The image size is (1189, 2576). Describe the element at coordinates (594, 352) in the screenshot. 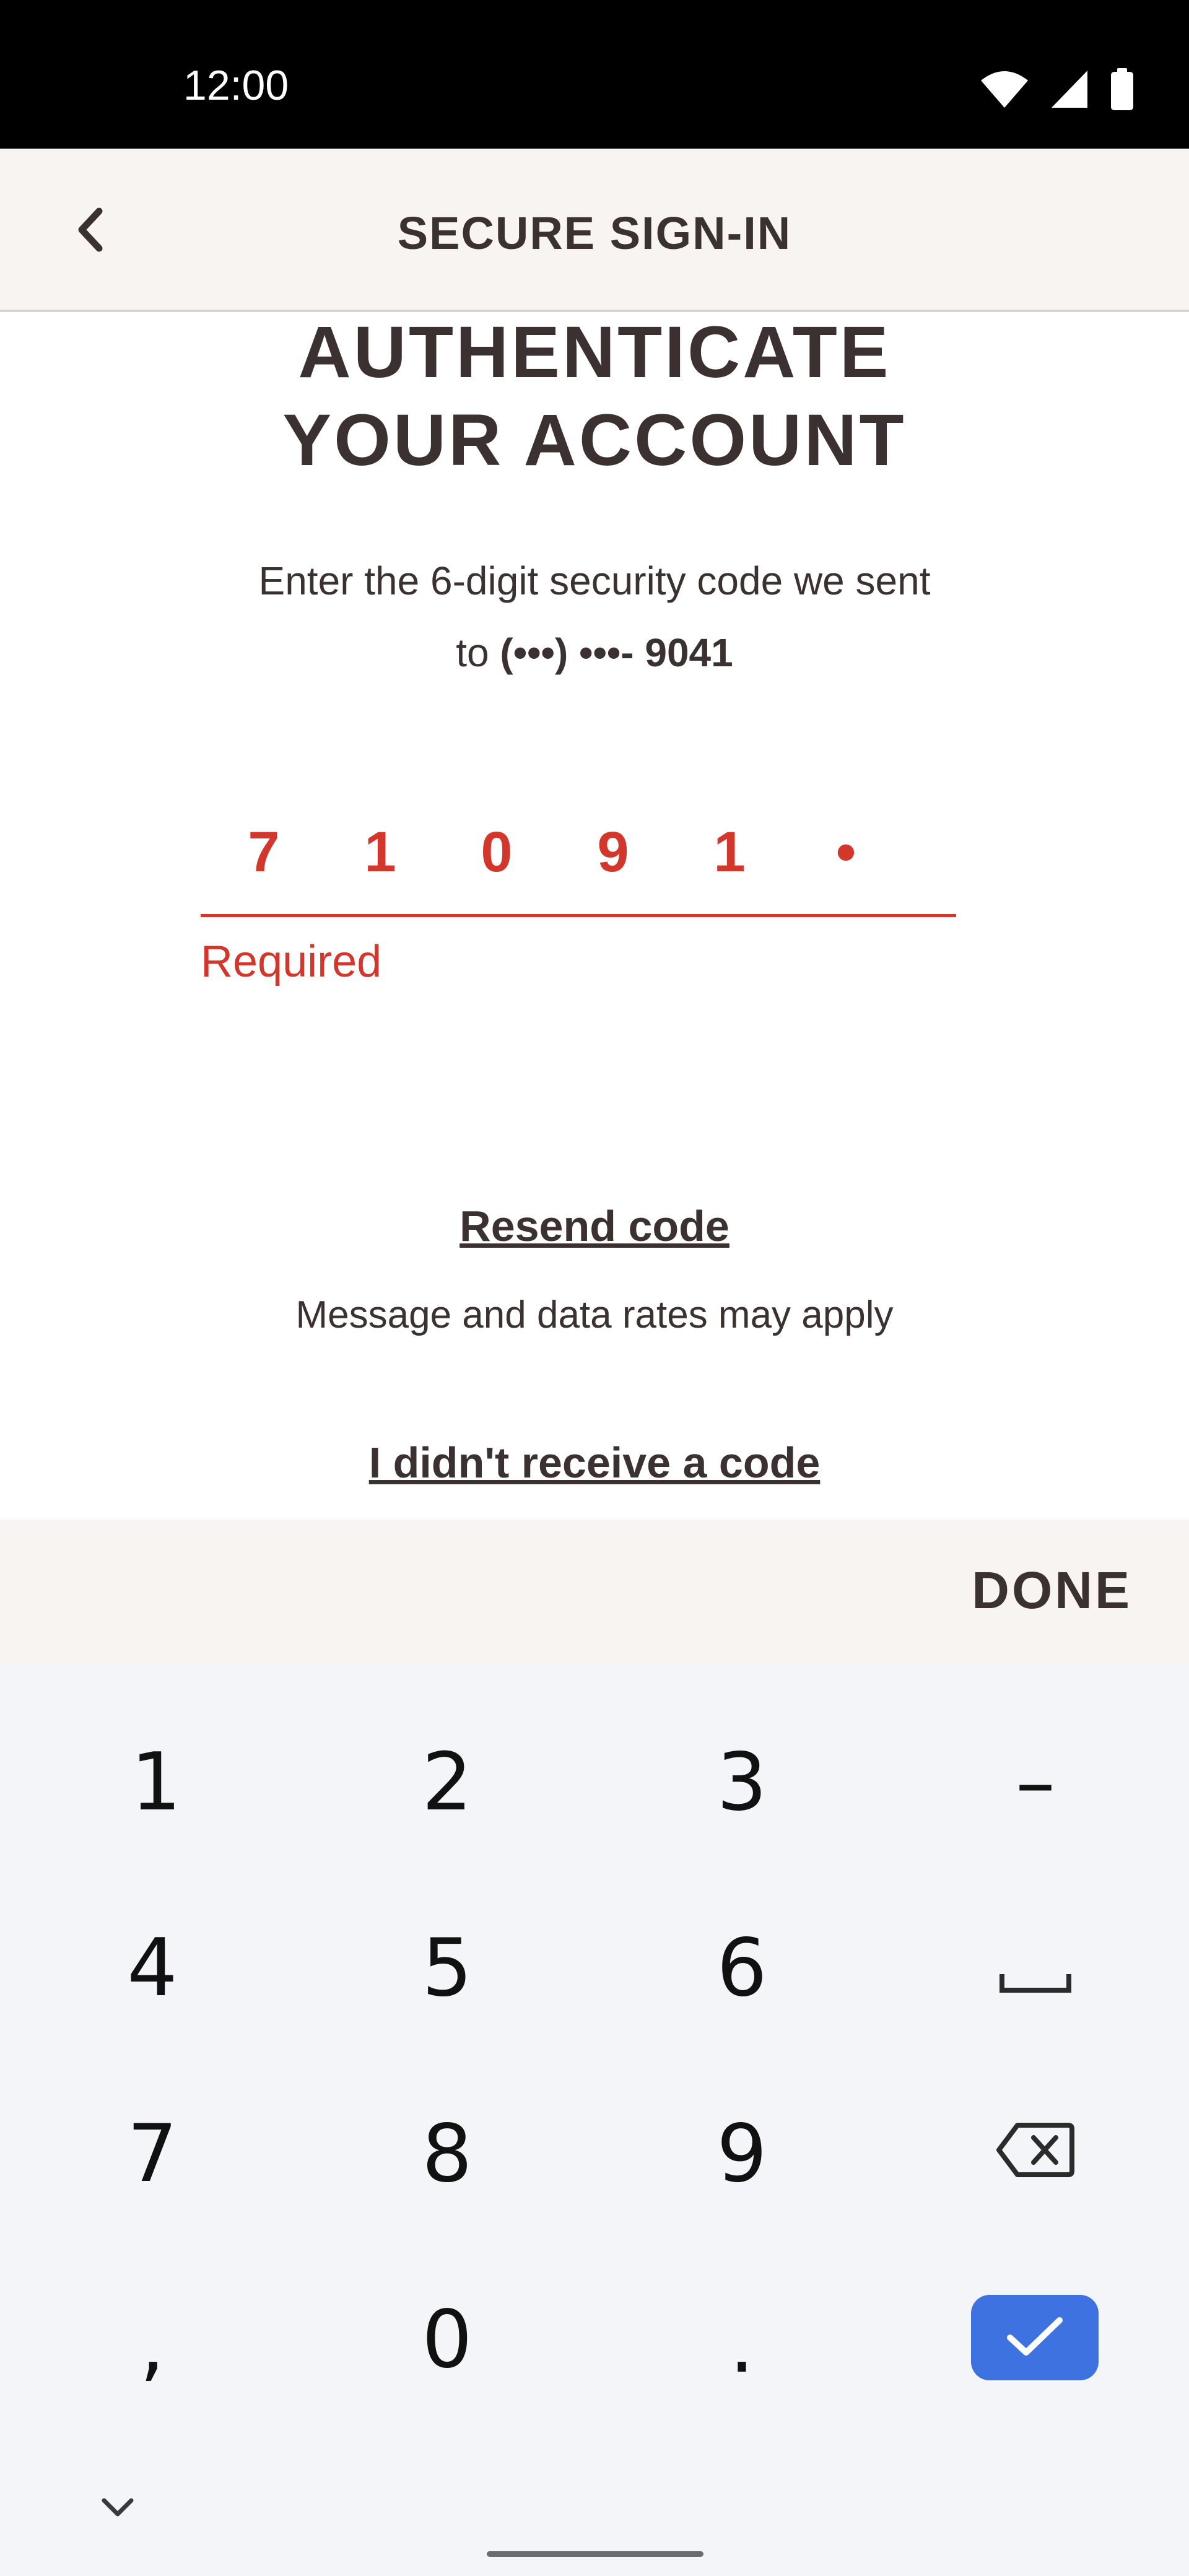

I see `page-heading-line-1: AUTHENTICATE` at that location.